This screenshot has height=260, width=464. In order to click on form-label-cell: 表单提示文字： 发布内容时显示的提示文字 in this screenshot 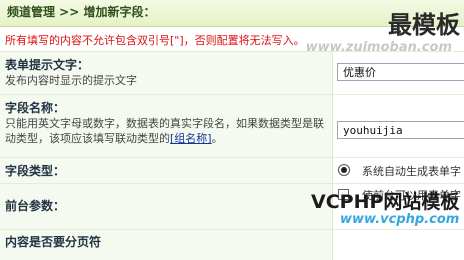, I will do `click(166, 73)`.